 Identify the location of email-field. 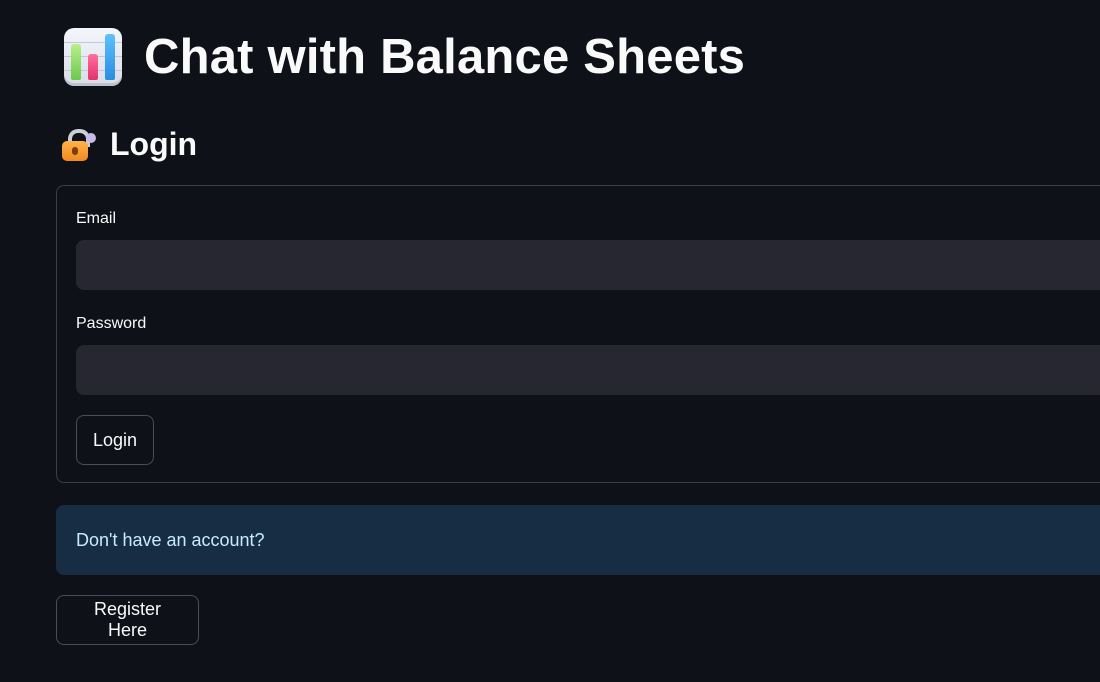
(588, 265).